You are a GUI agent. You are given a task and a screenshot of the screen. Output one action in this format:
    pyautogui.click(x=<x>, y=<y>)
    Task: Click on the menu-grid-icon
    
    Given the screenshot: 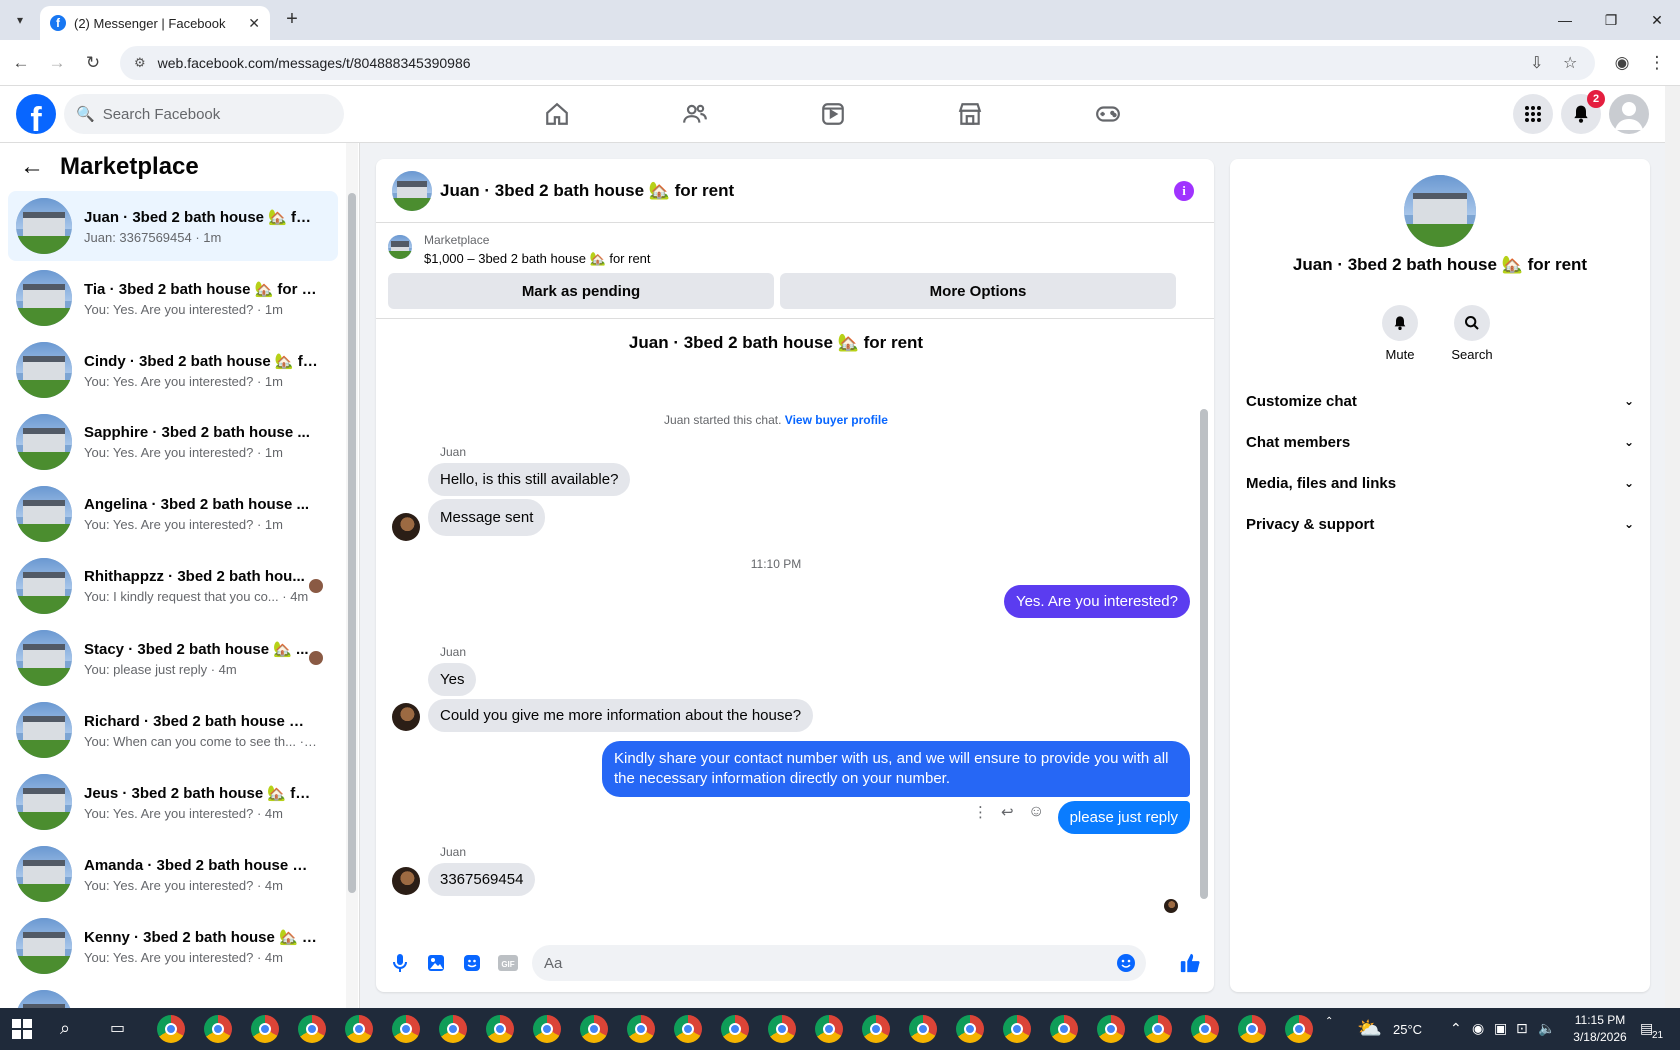 What is the action you would take?
    pyautogui.click(x=1533, y=114)
    